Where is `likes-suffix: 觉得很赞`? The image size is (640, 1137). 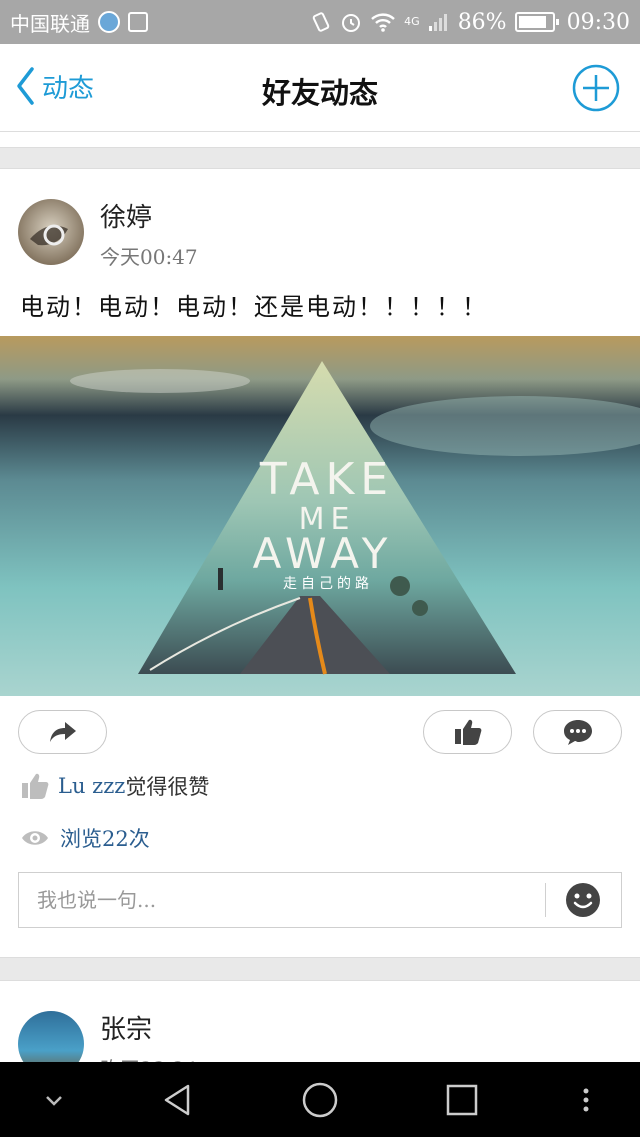
likes-suffix: 觉得很赞 is located at coordinates (167, 787).